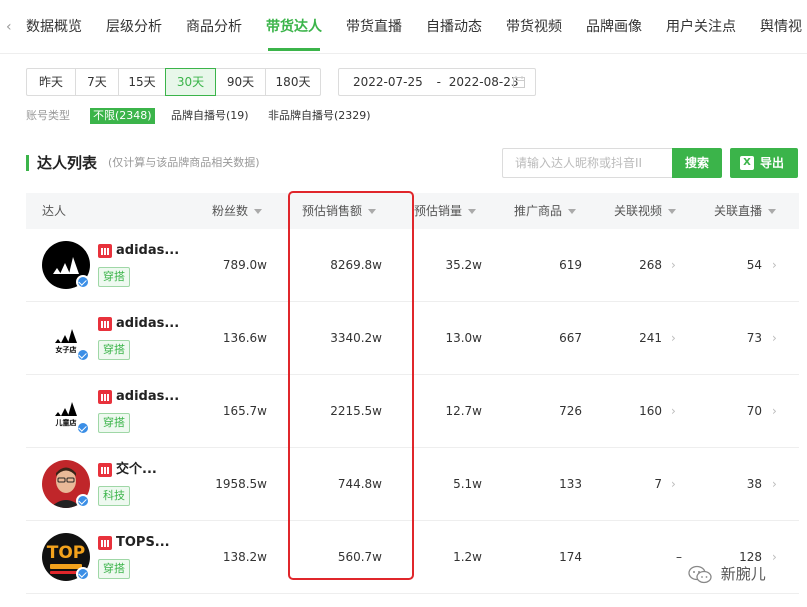 The image size is (807, 607). What do you see at coordinates (142, 82) in the screenshot?
I see `date-preset-15d: 15天` at bounding box center [142, 82].